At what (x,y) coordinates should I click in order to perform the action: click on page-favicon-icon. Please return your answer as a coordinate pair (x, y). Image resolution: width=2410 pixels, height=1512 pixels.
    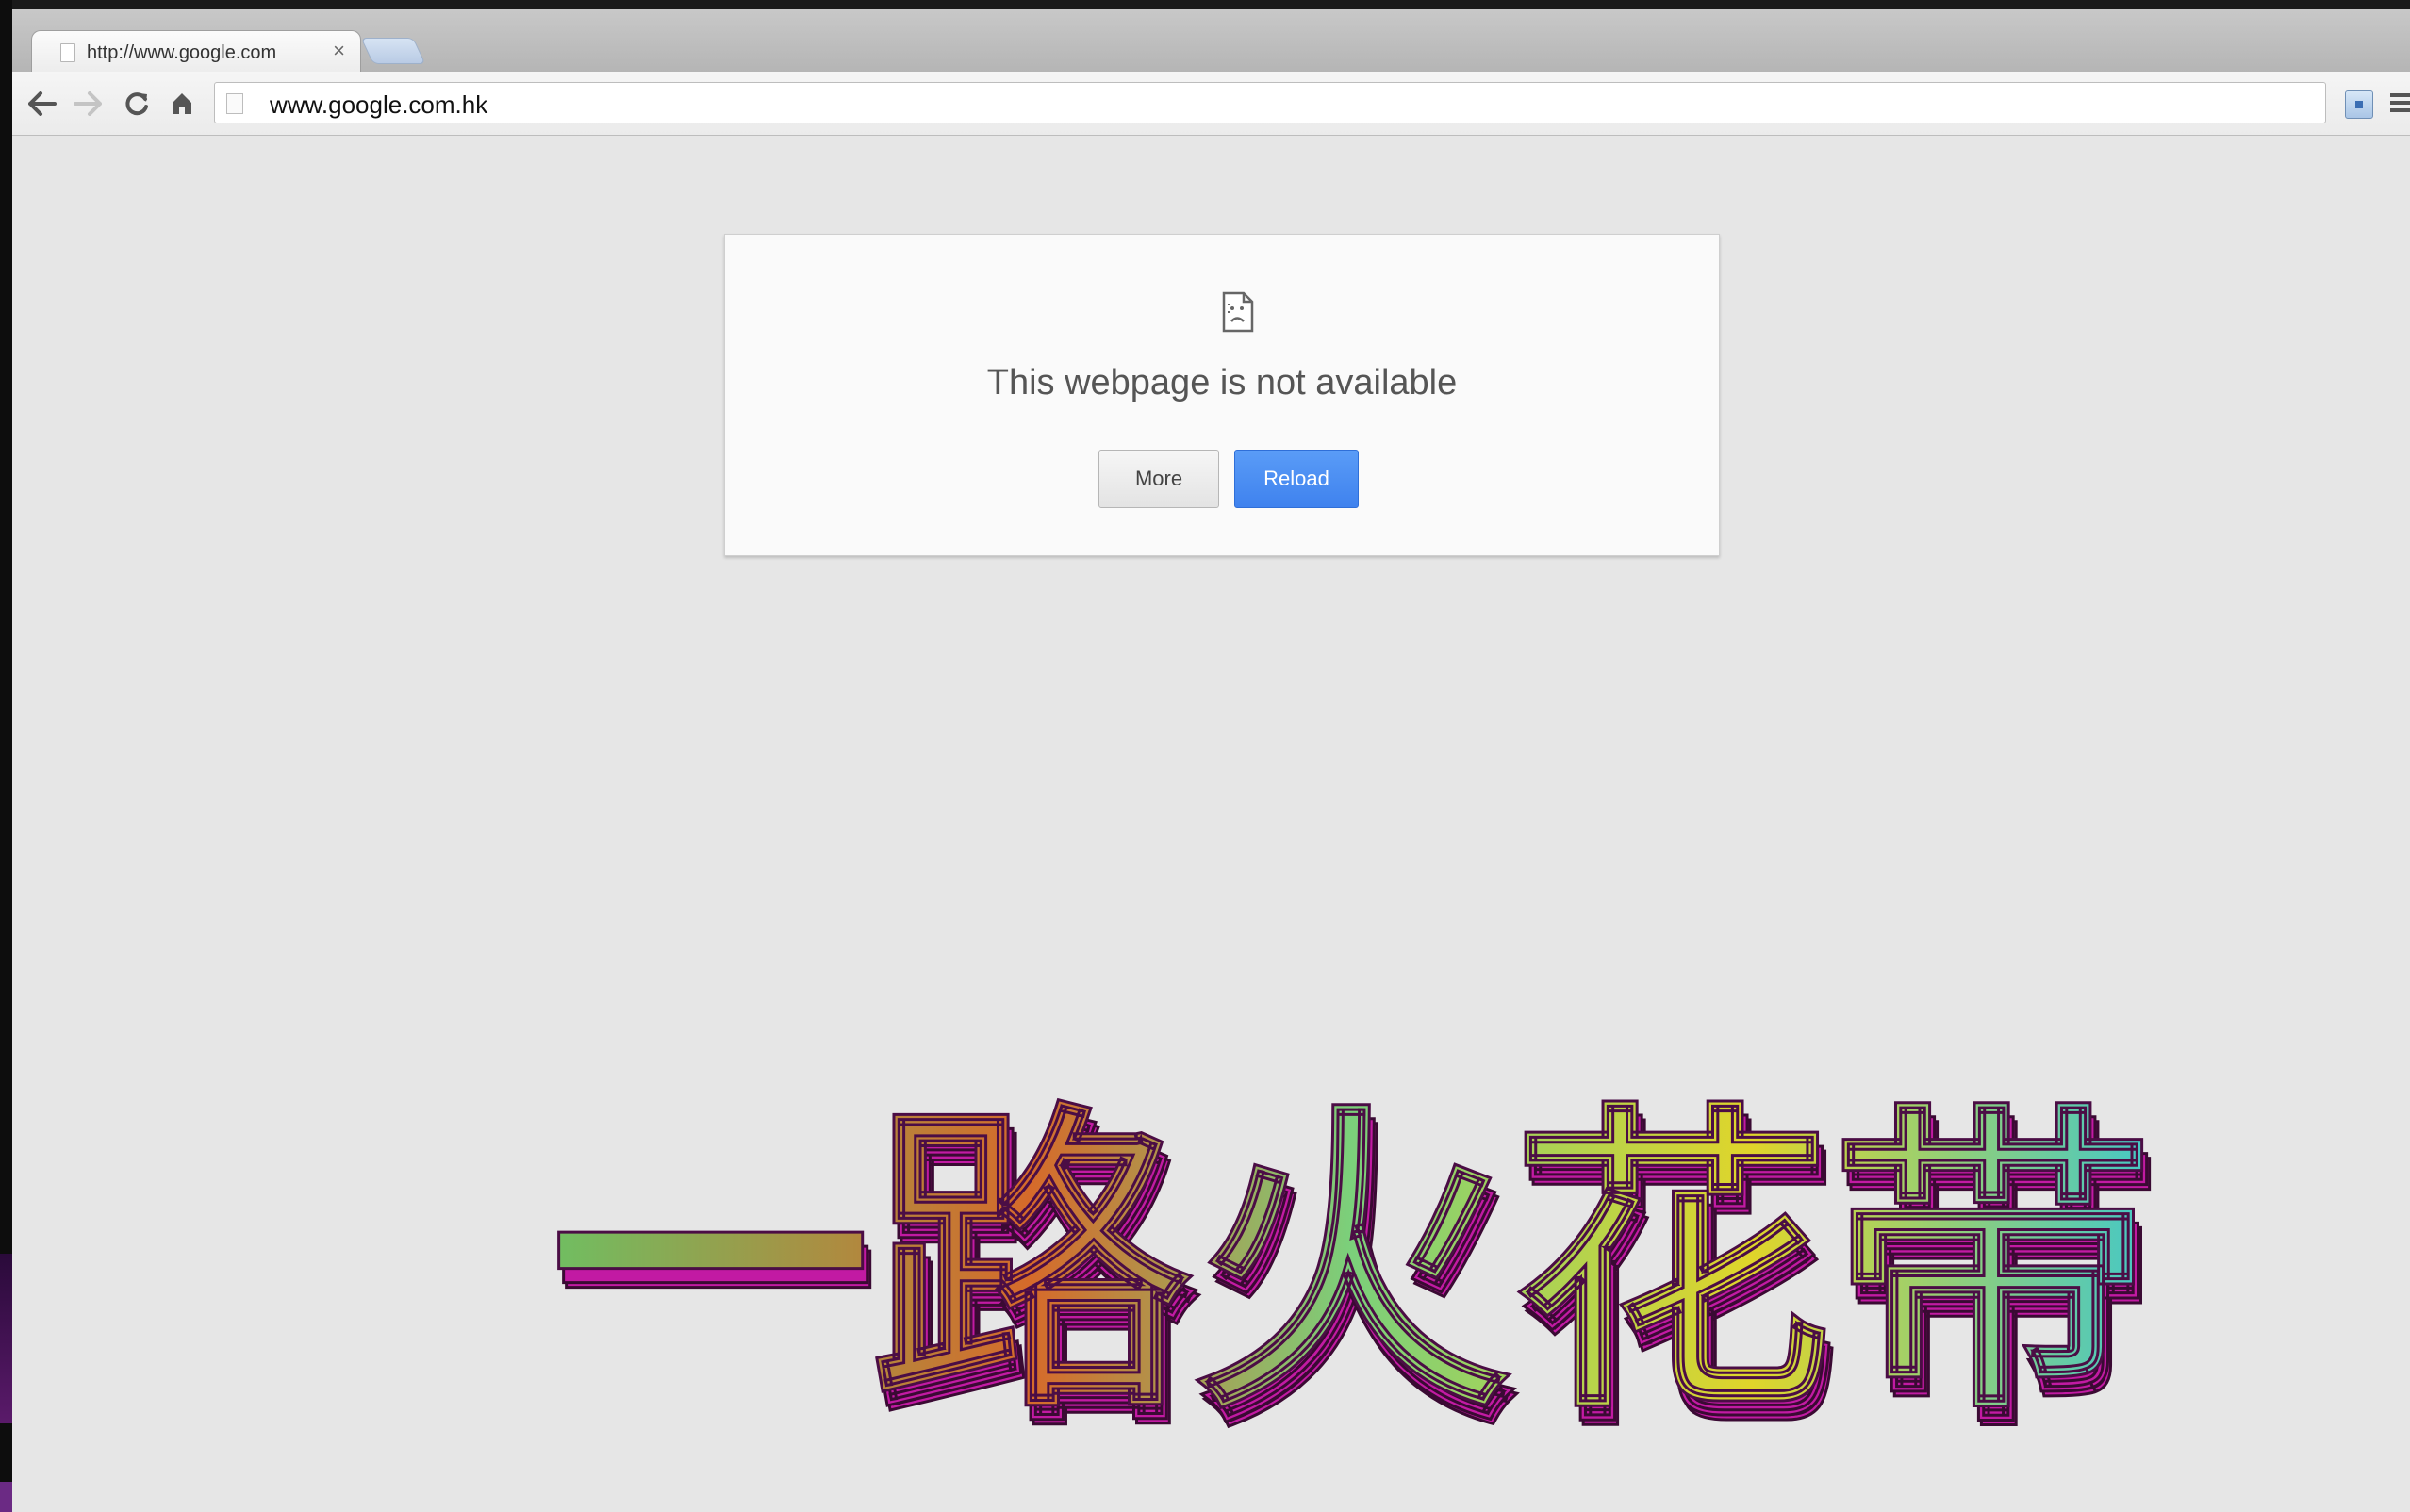
    Looking at the image, I should click on (67, 53).